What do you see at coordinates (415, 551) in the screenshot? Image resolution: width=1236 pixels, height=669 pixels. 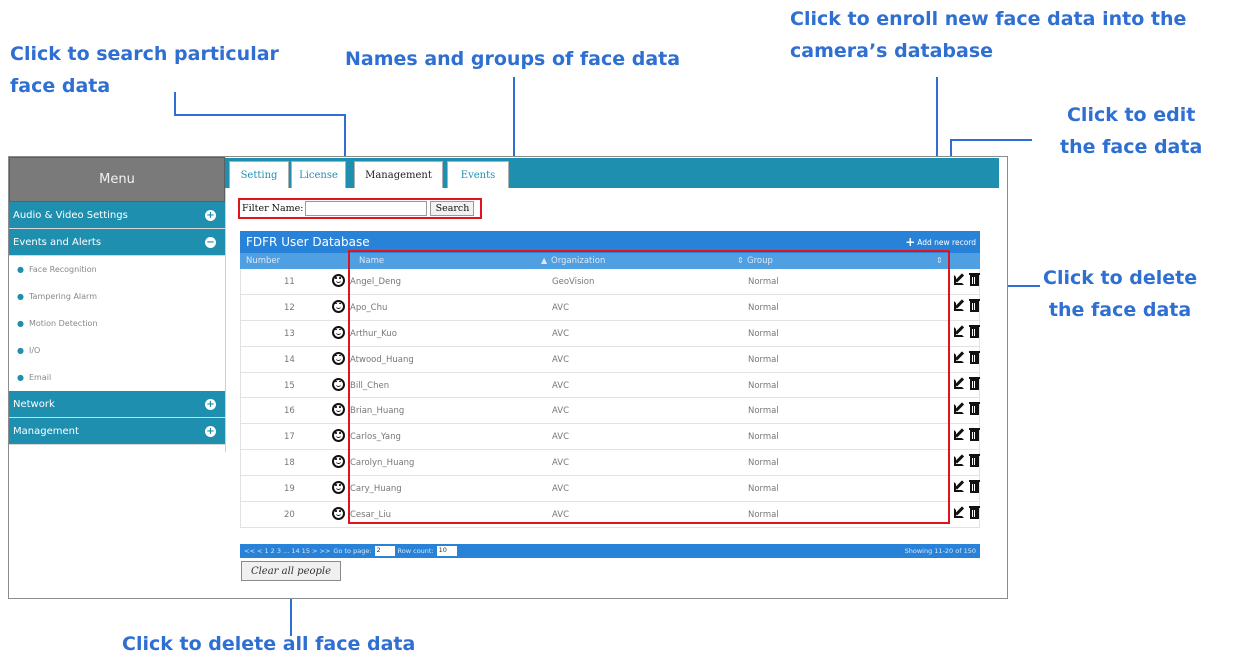 I see `row-count-label: Row count:` at bounding box center [415, 551].